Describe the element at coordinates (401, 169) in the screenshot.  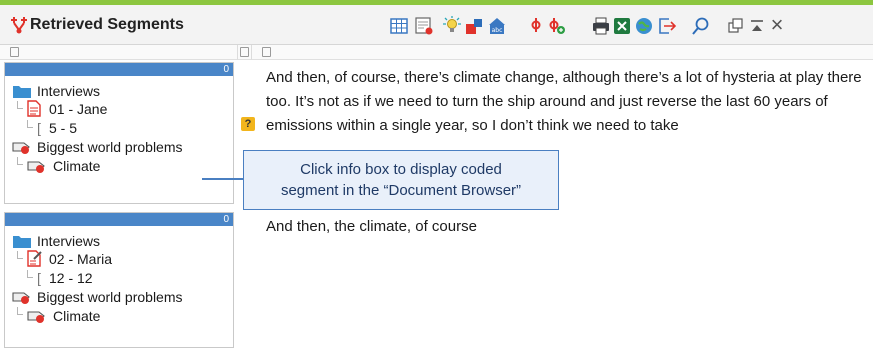
I see `callout-line-1: Click info box to display coded` at that location.